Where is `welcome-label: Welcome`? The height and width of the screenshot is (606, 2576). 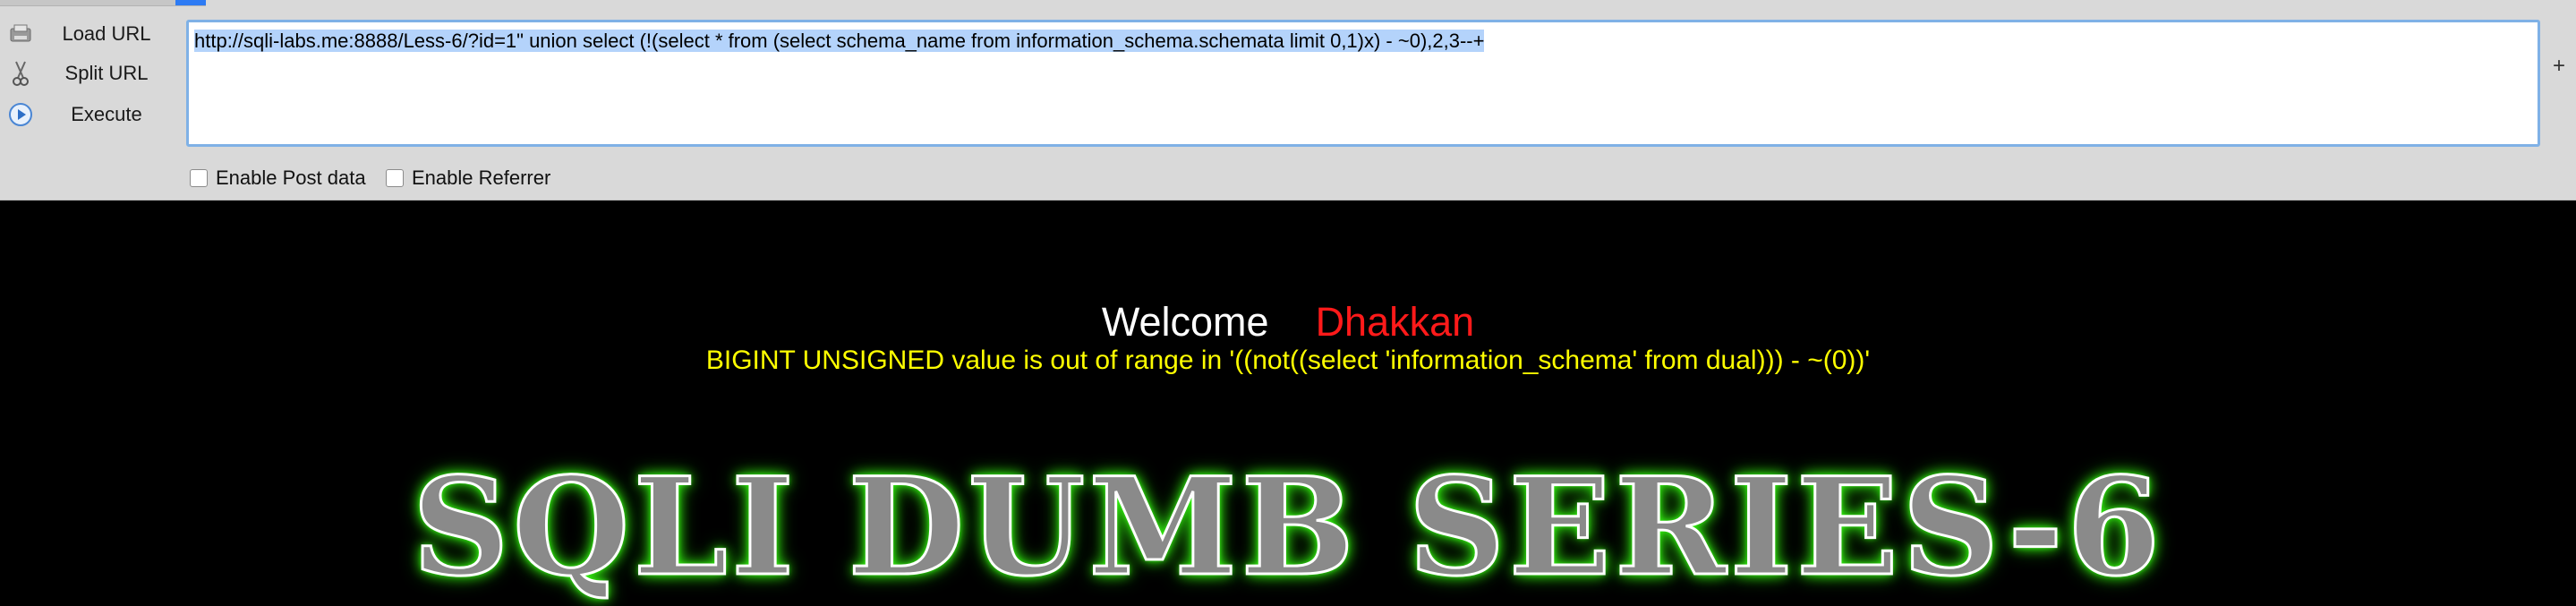
welcome-label: Welcome is located at coordinates (1185, 322).